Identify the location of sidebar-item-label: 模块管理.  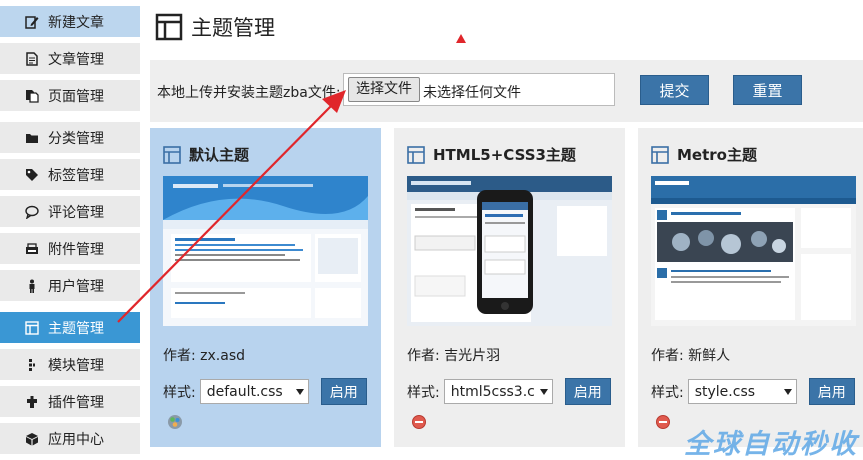
(76, 365).